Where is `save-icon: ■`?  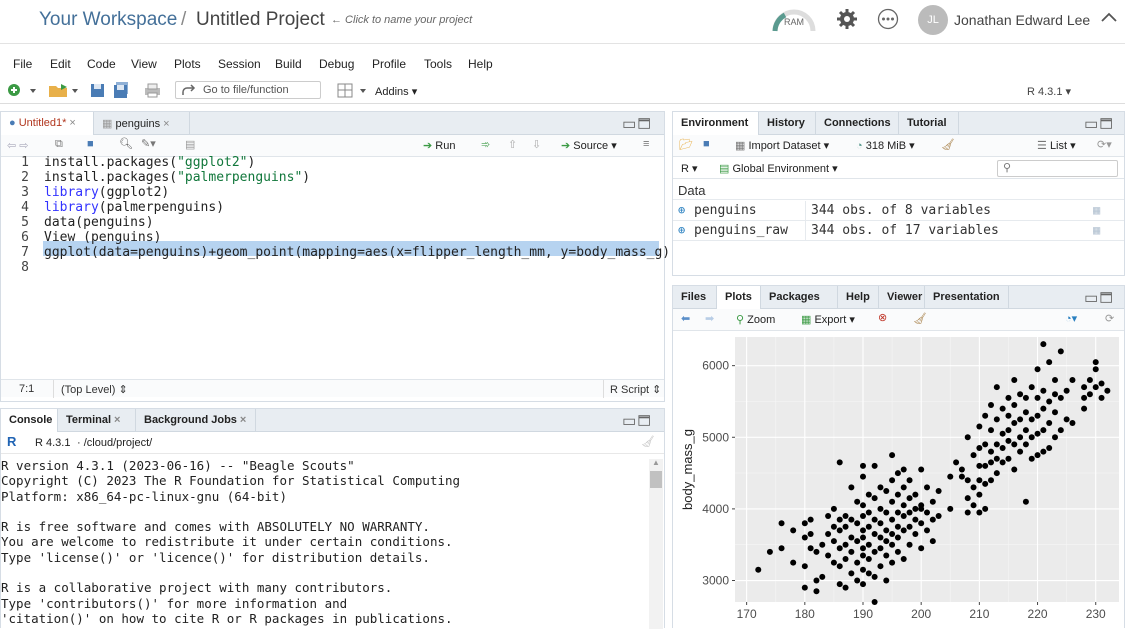
save-icon: ■ is located at coordinates (90, 144).